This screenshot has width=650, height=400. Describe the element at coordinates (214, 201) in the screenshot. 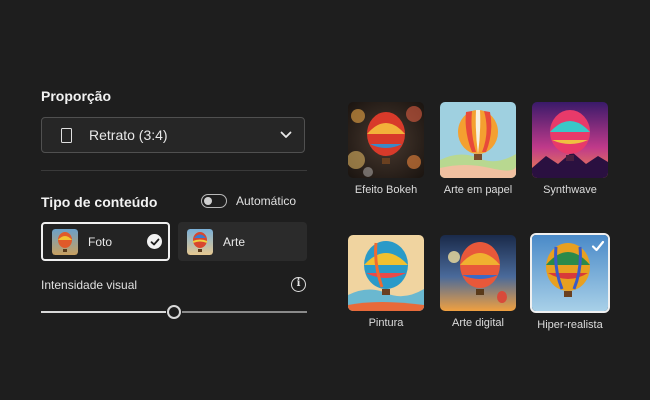

I see `auto-toggle` at that location.